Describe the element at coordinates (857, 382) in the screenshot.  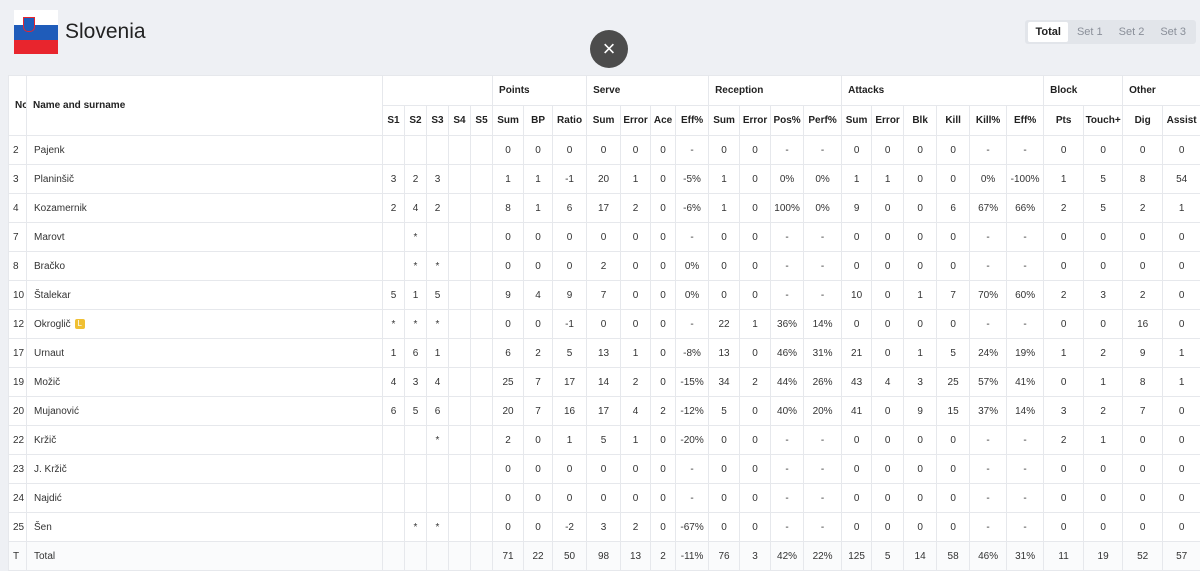
I see `stat-cell: 43` at that location.